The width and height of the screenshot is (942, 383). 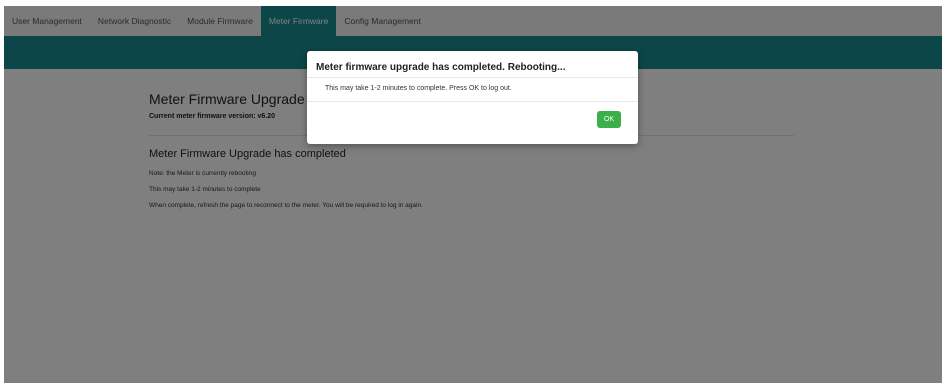 I want to click on dialog-footer-divider, so click(x=472, y=101).